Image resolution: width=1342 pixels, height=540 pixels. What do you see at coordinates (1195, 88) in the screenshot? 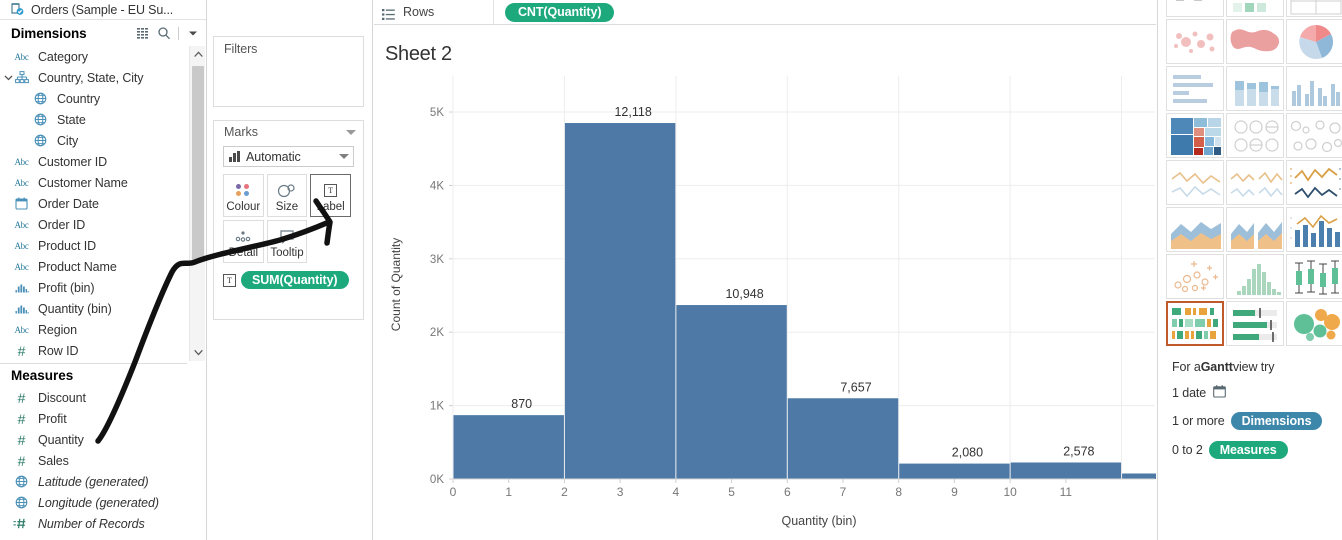
I see `show-me-horizontal-bars` at bounding box center [1195, 88].